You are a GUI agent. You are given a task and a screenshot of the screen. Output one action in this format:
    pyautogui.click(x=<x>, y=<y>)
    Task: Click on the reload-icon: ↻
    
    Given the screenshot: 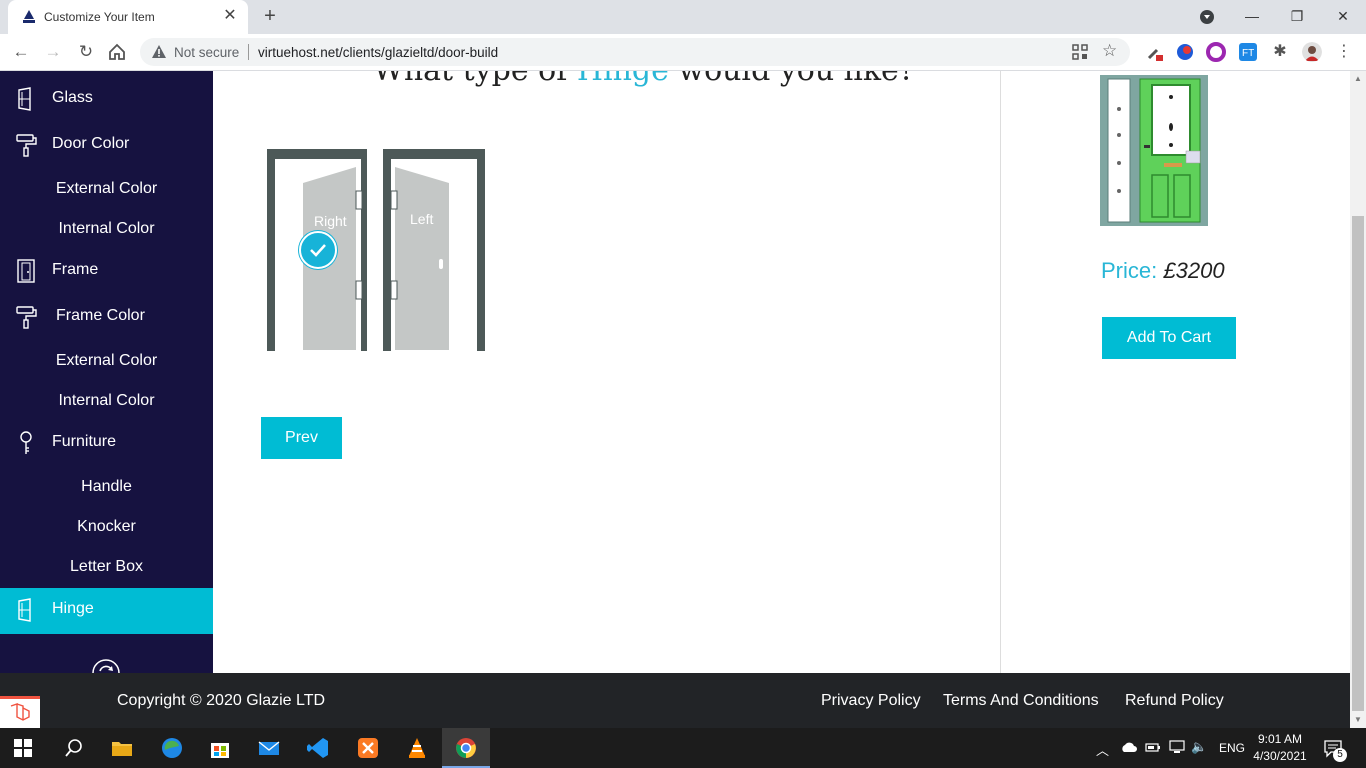 What is the action you would take?
    pyautogui.click(x=86, y=52)
    